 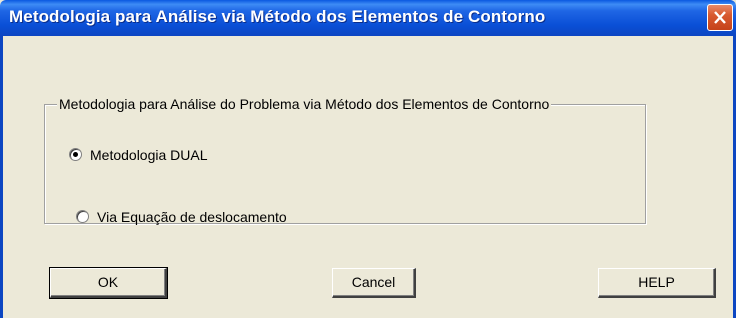 I want to click on close-icon, so click(x=720, y=17).